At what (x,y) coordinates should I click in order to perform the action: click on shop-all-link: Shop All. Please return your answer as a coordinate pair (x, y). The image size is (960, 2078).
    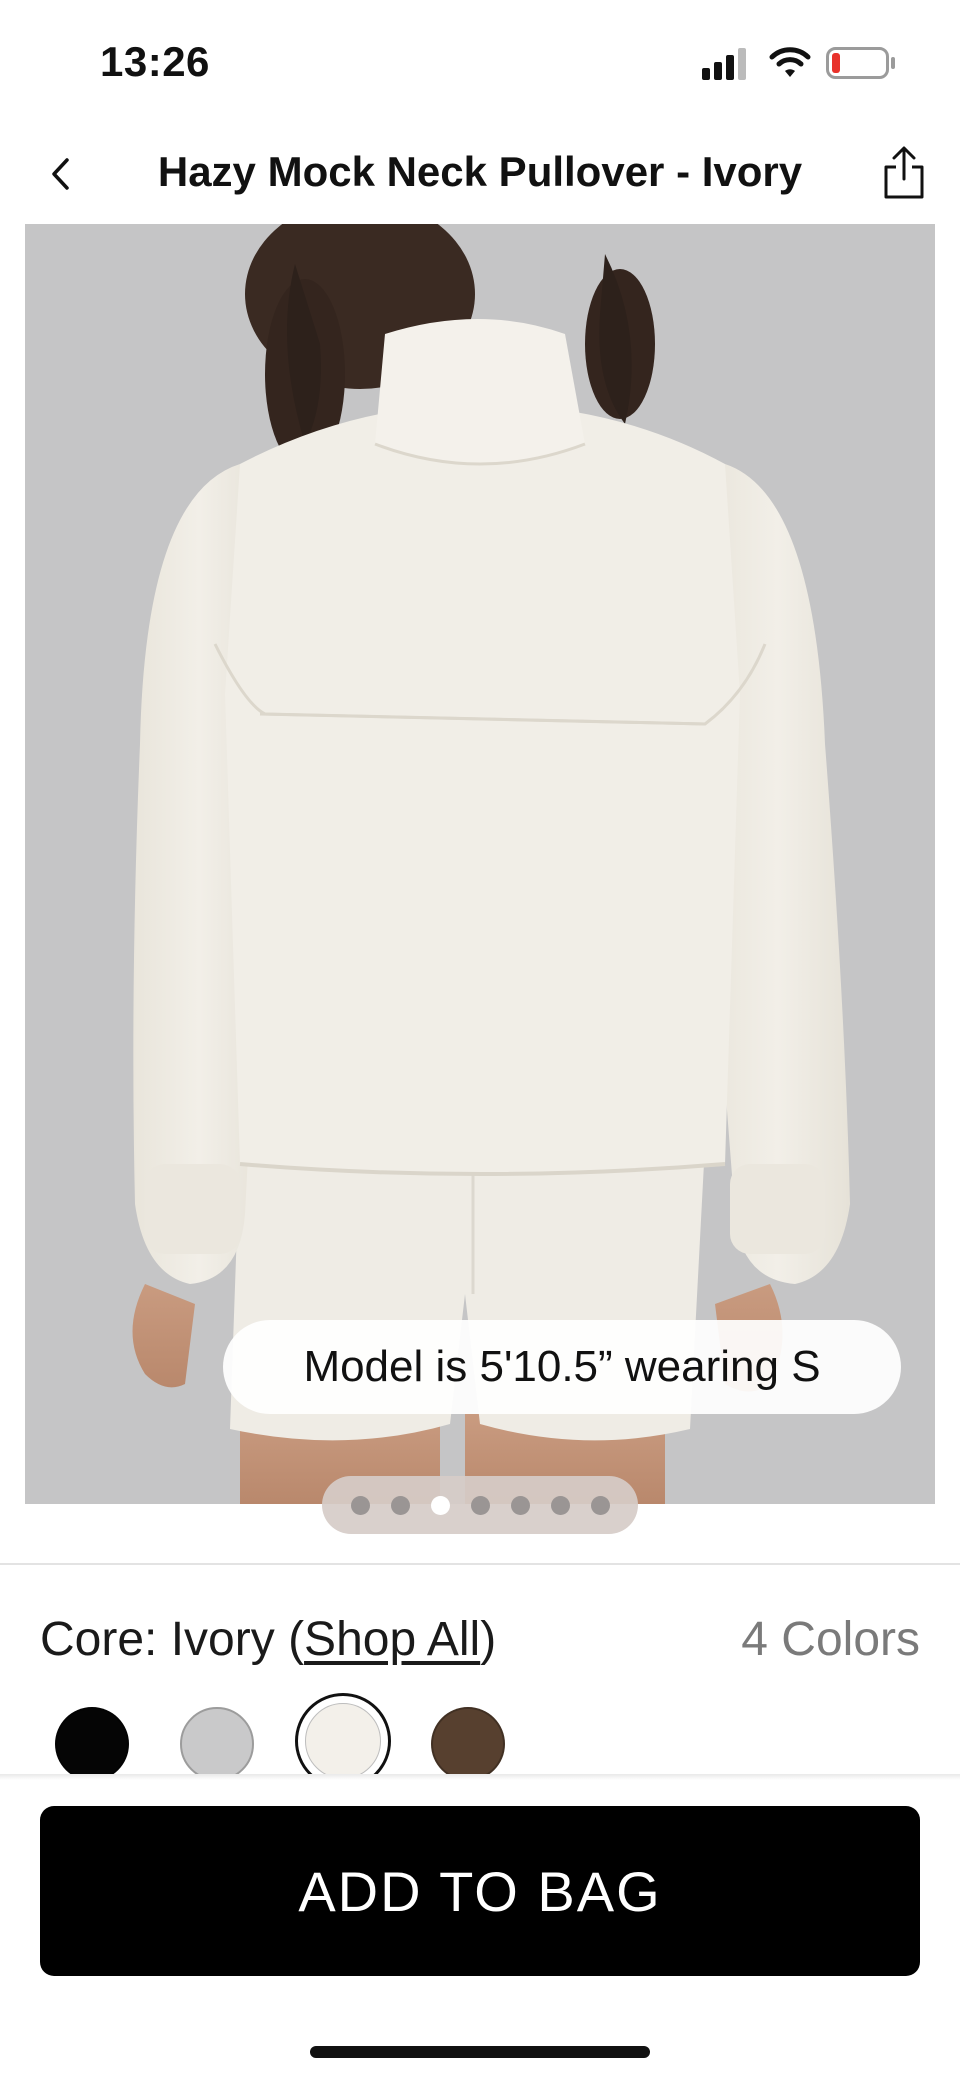
    Looking at the image, I should click on (392, 1639).